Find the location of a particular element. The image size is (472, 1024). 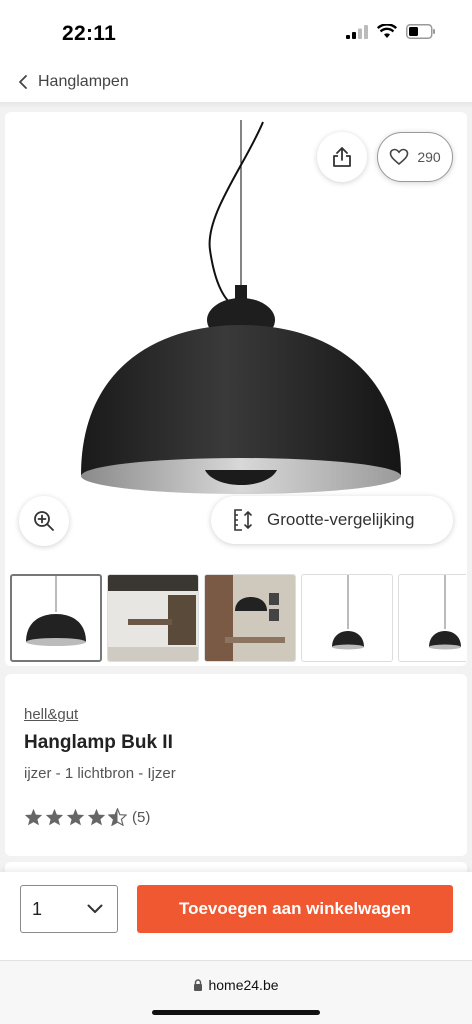

breadcrumb: Hanglampen is located at coordinates (236, 82).